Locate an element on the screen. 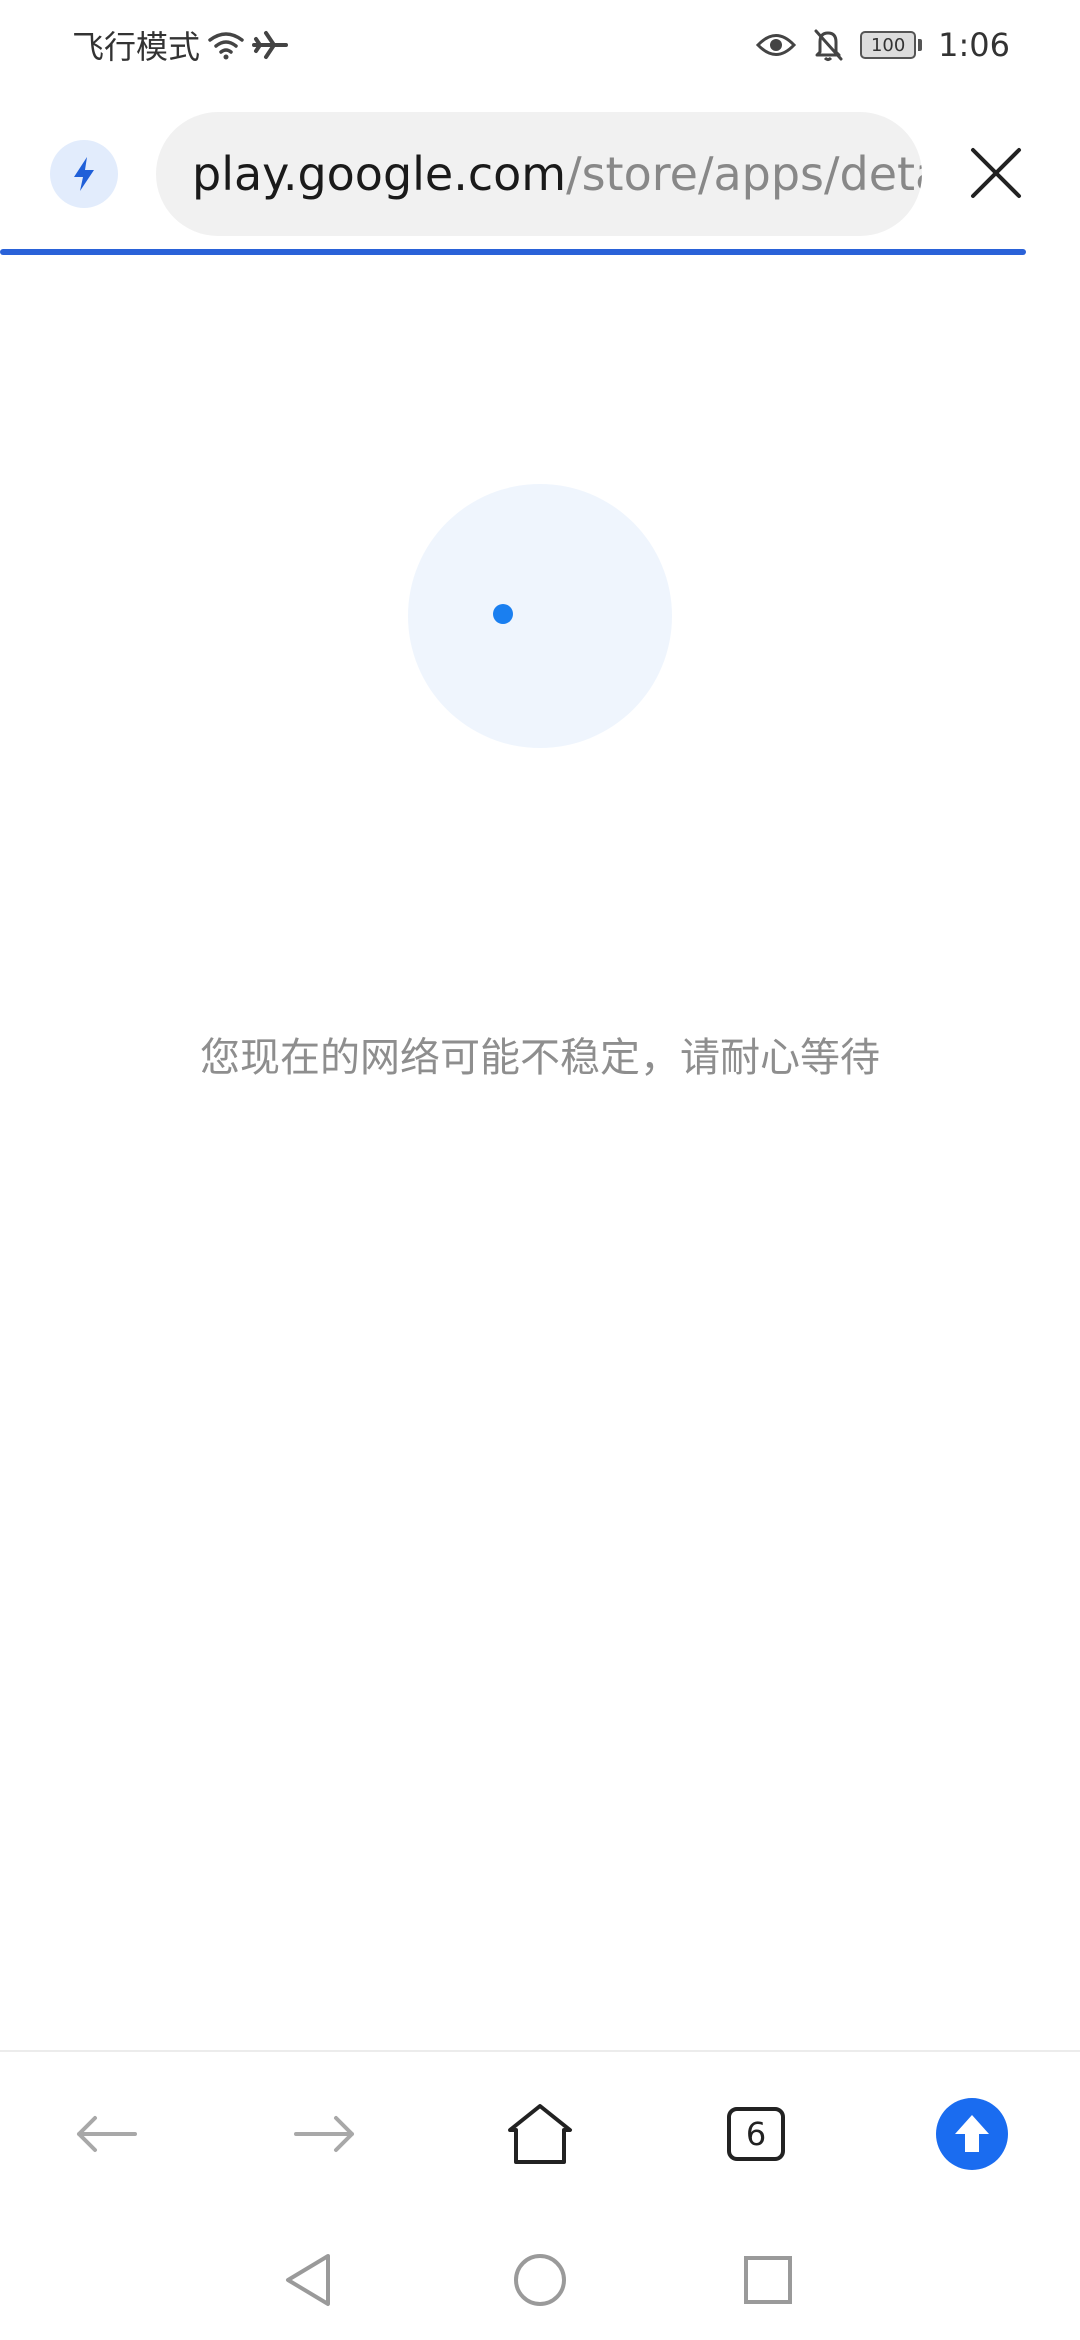  upgrade-icon is located at coordinates (972, 2134).